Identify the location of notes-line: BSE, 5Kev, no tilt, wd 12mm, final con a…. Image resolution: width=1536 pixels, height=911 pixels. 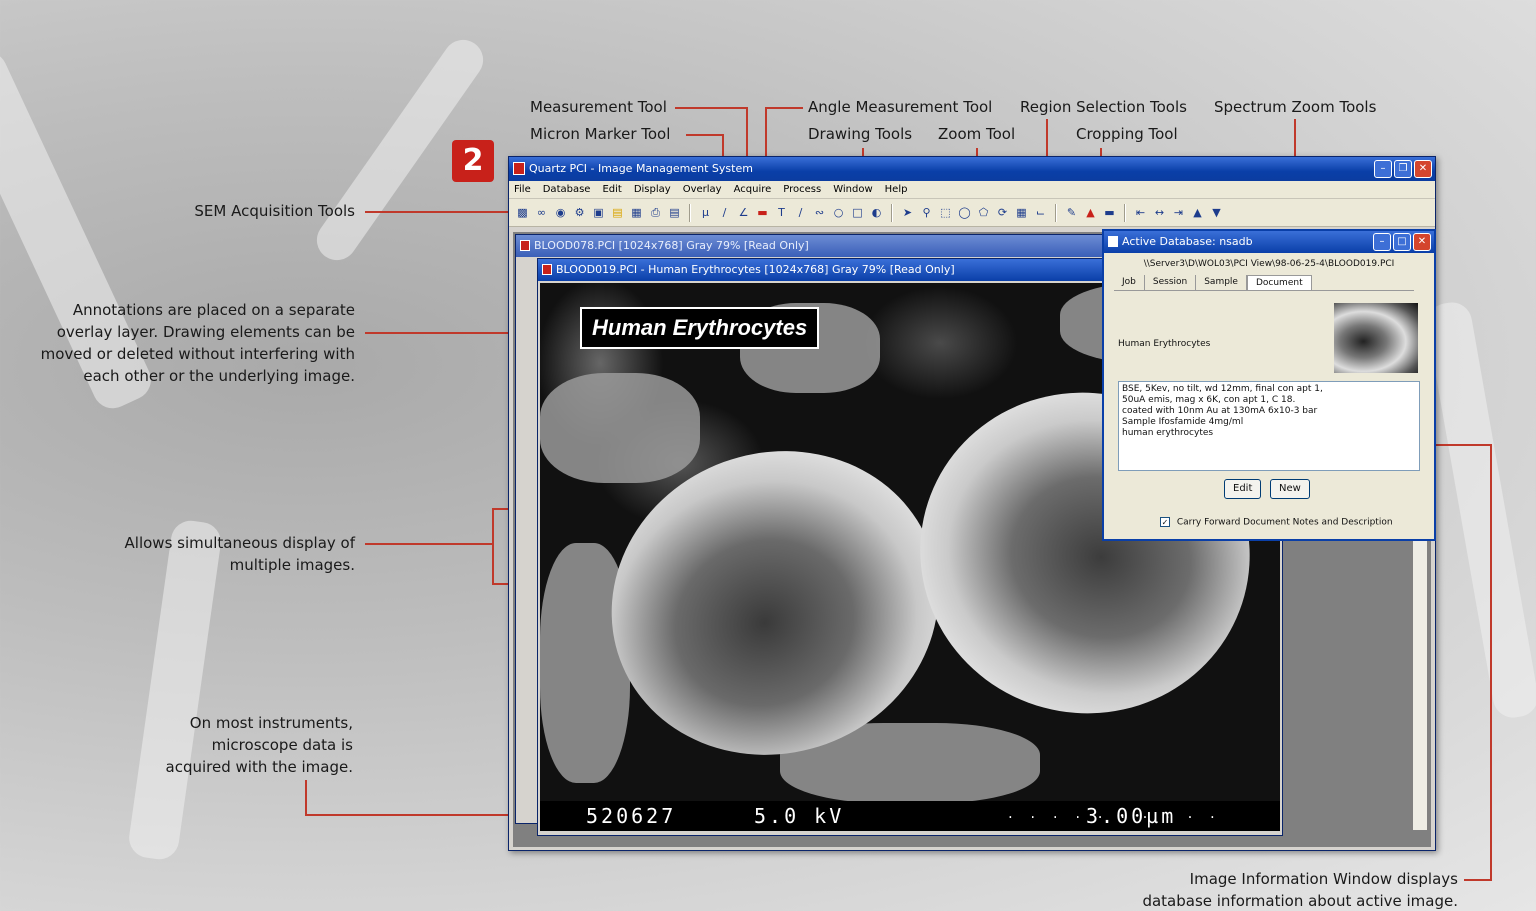
(1222, 389).